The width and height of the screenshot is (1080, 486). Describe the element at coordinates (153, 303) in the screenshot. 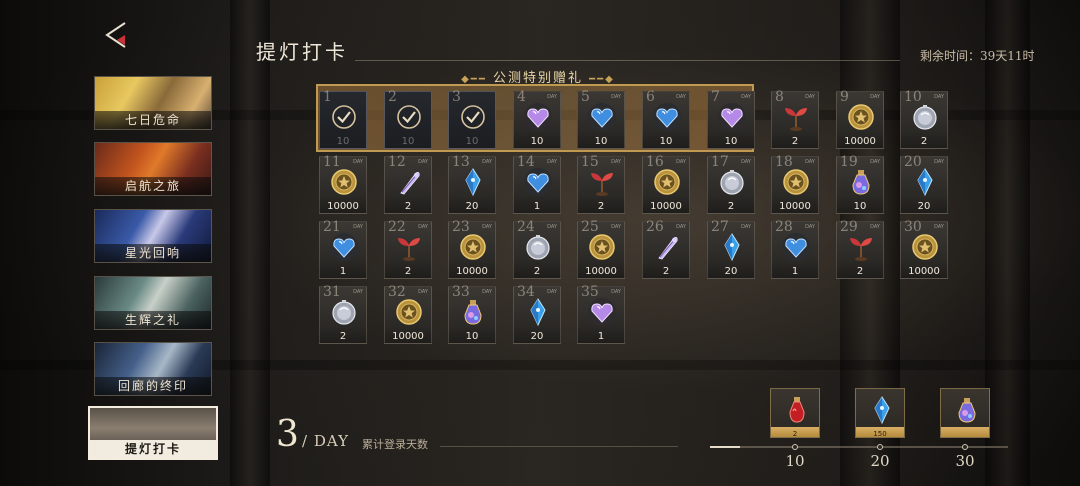

I see `sidebar-item-radiance: 生辉之礼` at that location.